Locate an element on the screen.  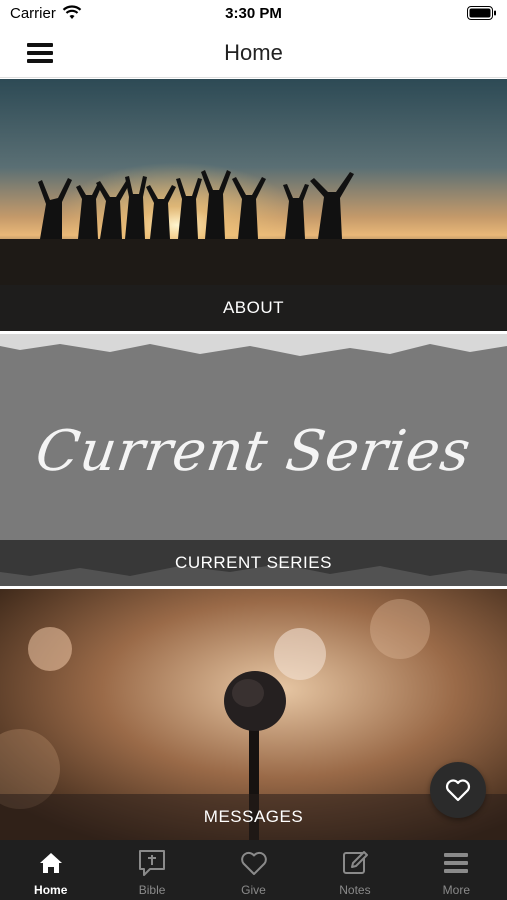
tab-more: More is located at coordinates (456, 870).